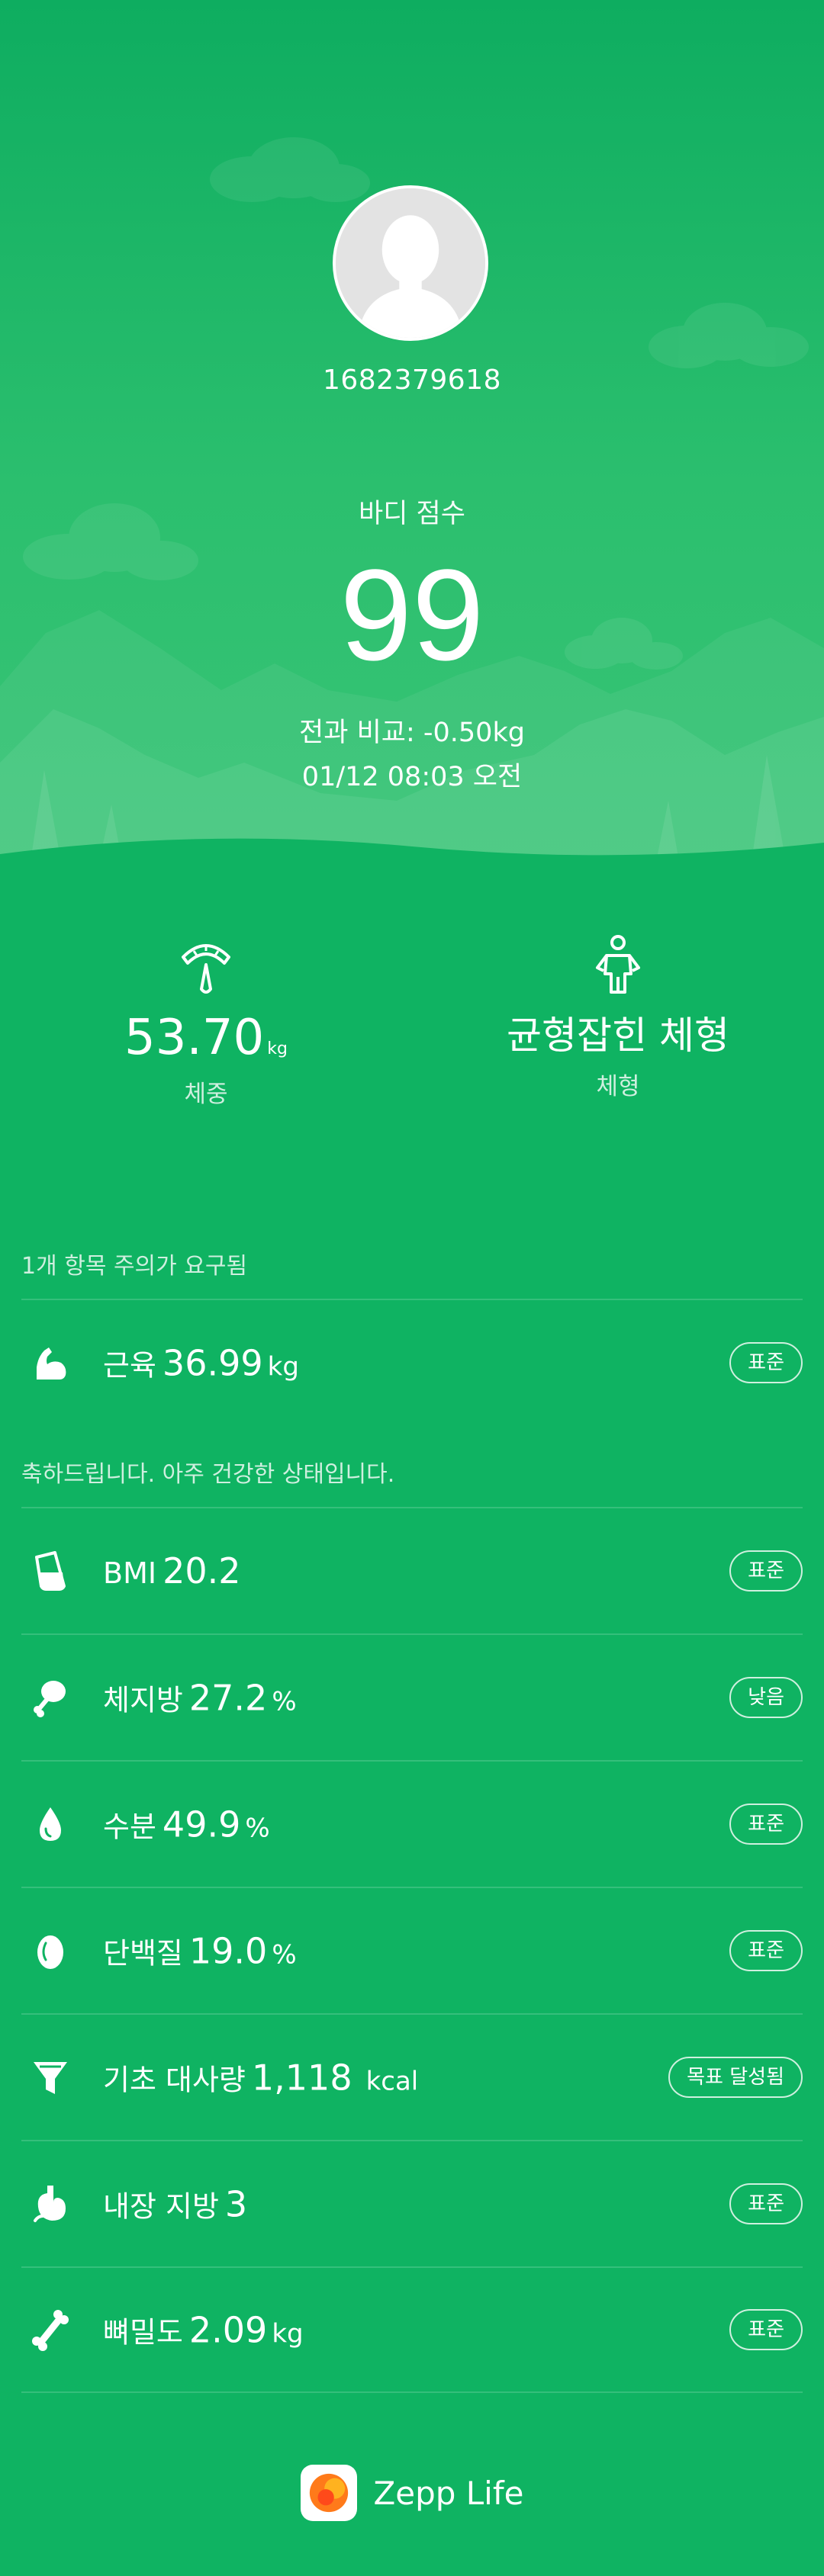 This screenshot has height=2576, width=824. I want to click on metric-name: 단백질, so click(143, 1953).